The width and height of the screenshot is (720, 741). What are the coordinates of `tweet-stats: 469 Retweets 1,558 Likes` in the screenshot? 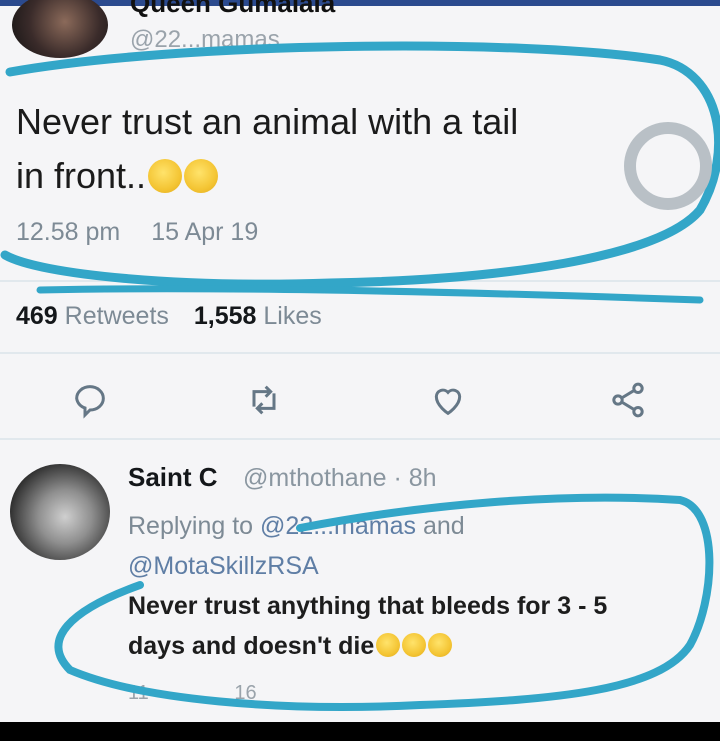 It's located at (169, 316).